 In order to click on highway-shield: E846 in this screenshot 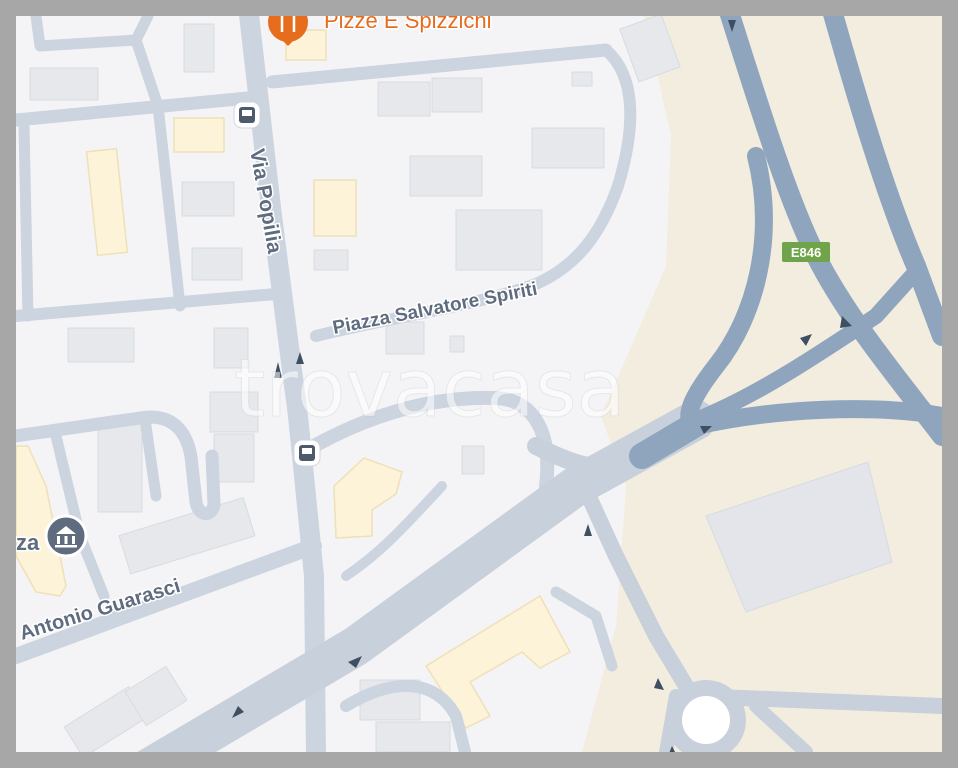, I will do `click(806, 252)`.